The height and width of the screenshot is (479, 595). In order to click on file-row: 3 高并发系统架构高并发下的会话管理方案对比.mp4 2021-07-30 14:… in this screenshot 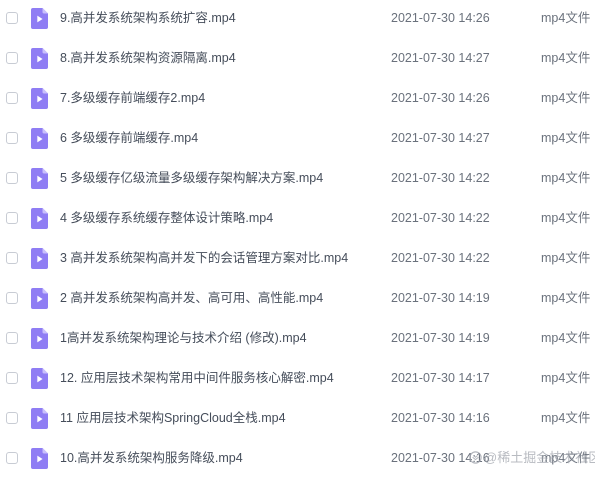, I will do `click(297, 259)`.